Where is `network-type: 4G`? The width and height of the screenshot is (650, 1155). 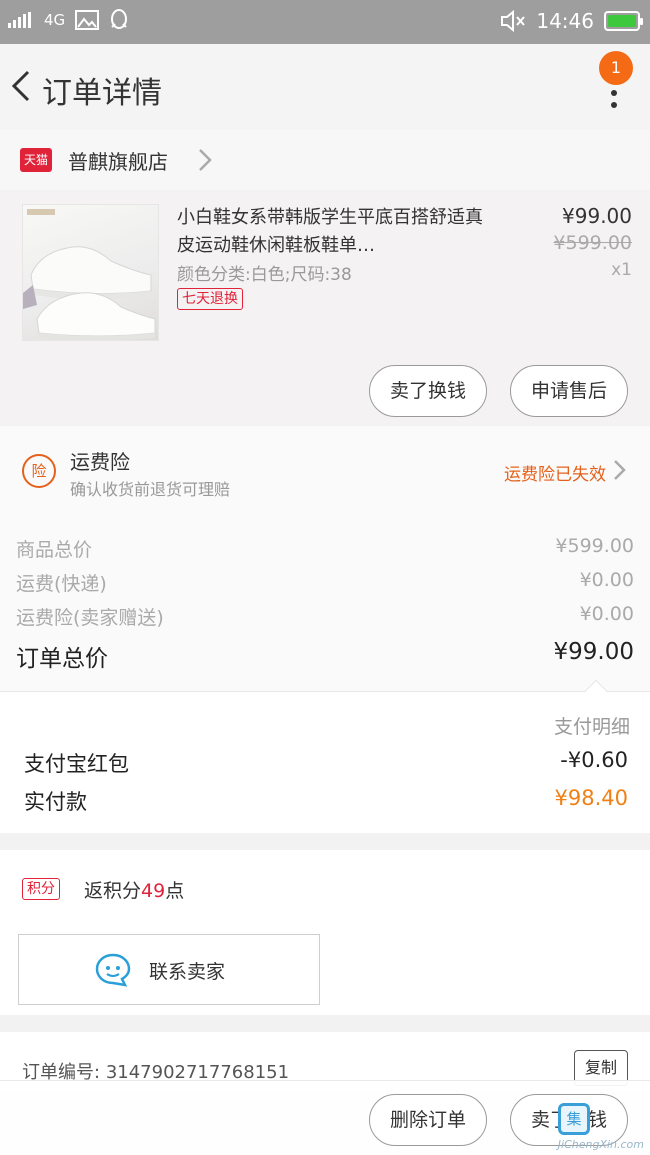
network-type: 4G is located at coordinates (55, 20).